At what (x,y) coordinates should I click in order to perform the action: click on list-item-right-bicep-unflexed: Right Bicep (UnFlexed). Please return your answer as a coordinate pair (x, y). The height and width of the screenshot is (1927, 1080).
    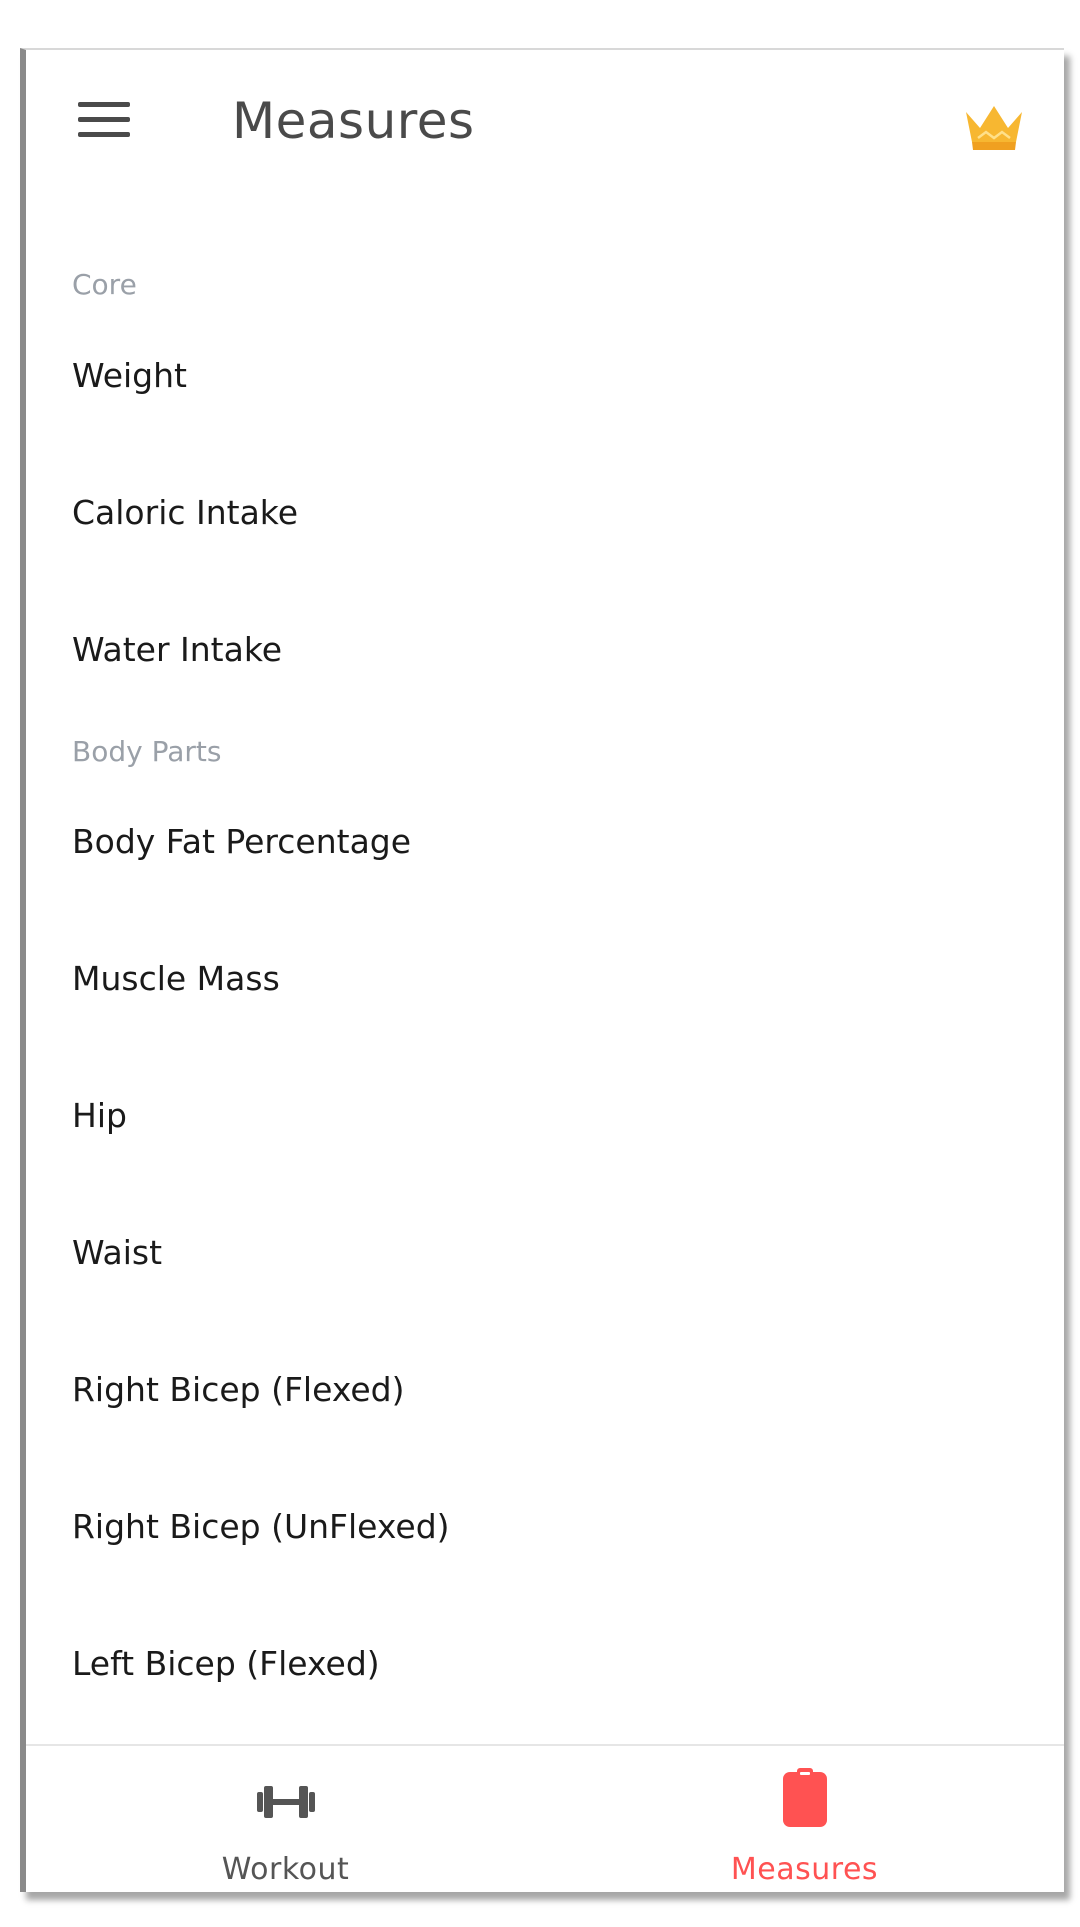
    Looking at the image, I should click on (552, 1526).